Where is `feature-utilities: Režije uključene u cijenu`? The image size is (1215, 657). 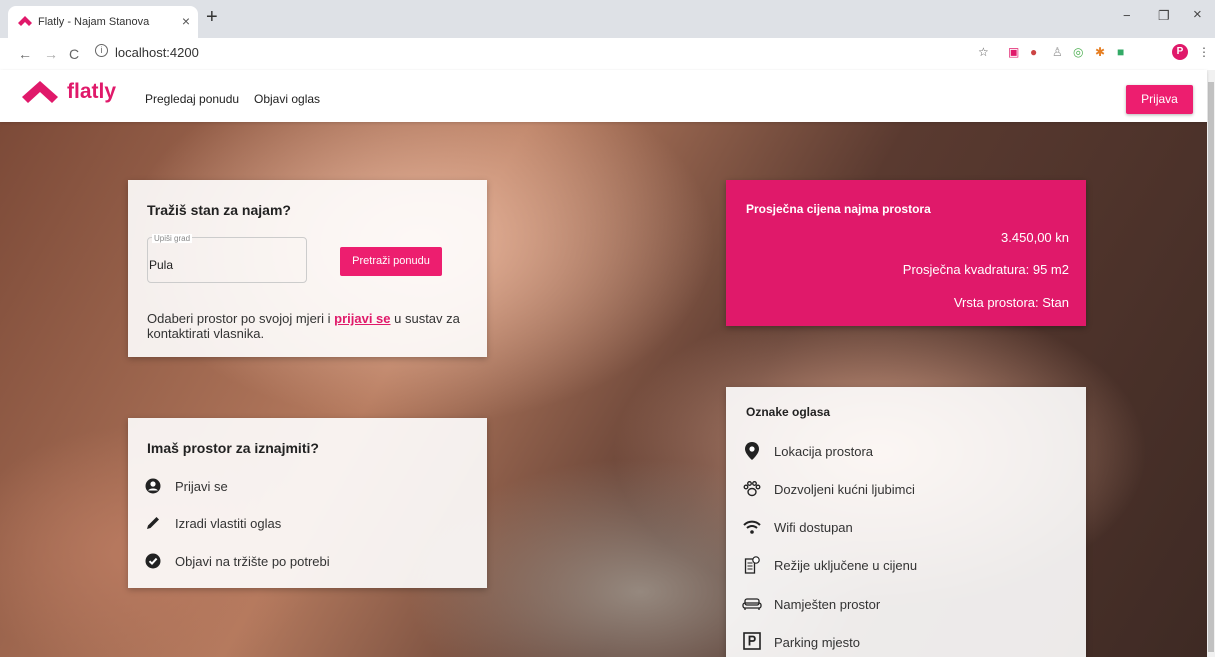
feature-utilities: Režije uključene u cijenu is located at coordinates (846, 565).